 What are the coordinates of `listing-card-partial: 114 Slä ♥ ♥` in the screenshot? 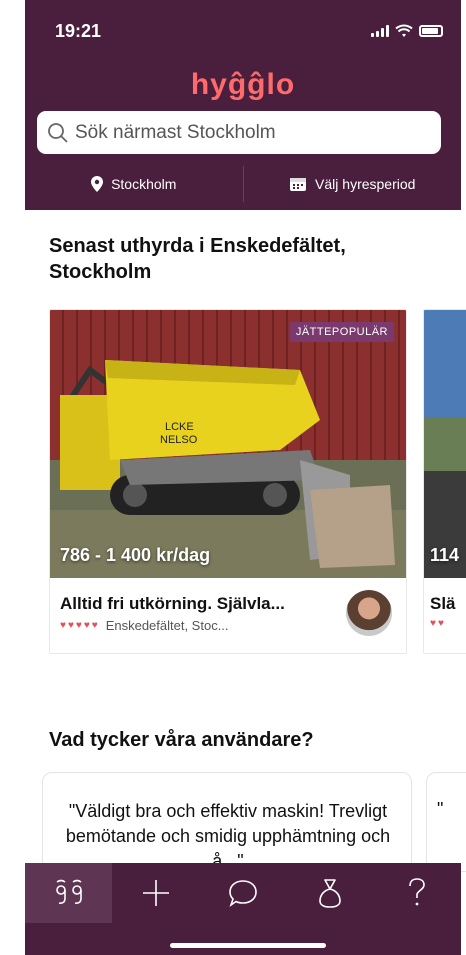 It's located at (444, 481).